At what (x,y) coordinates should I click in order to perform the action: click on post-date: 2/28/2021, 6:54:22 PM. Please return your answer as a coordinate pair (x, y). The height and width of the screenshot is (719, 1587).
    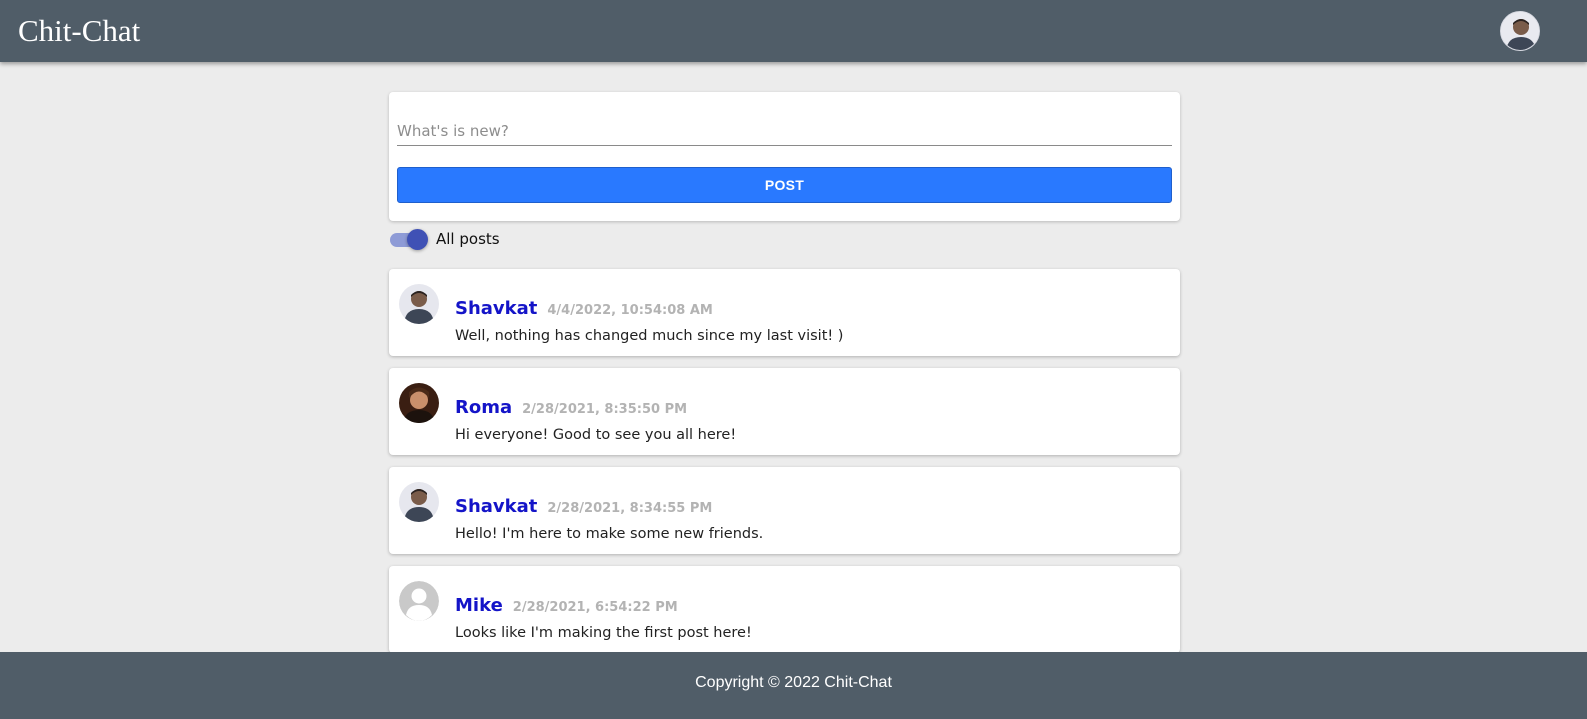
    Looking at the image, I should click on (595, 607).